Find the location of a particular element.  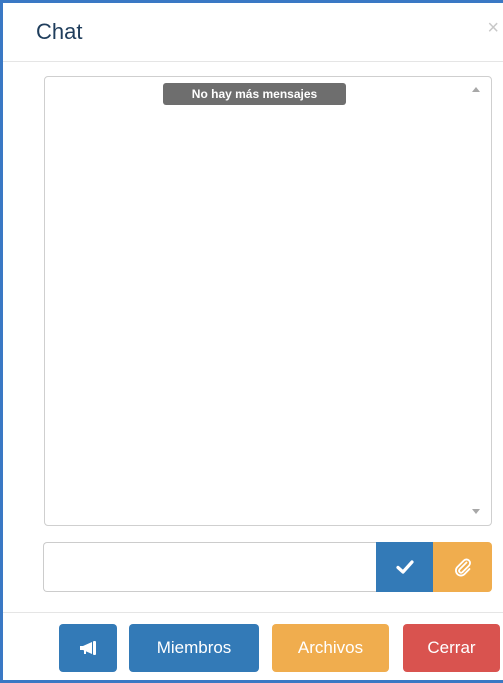

message-composer is located at coordinates (267, 567).